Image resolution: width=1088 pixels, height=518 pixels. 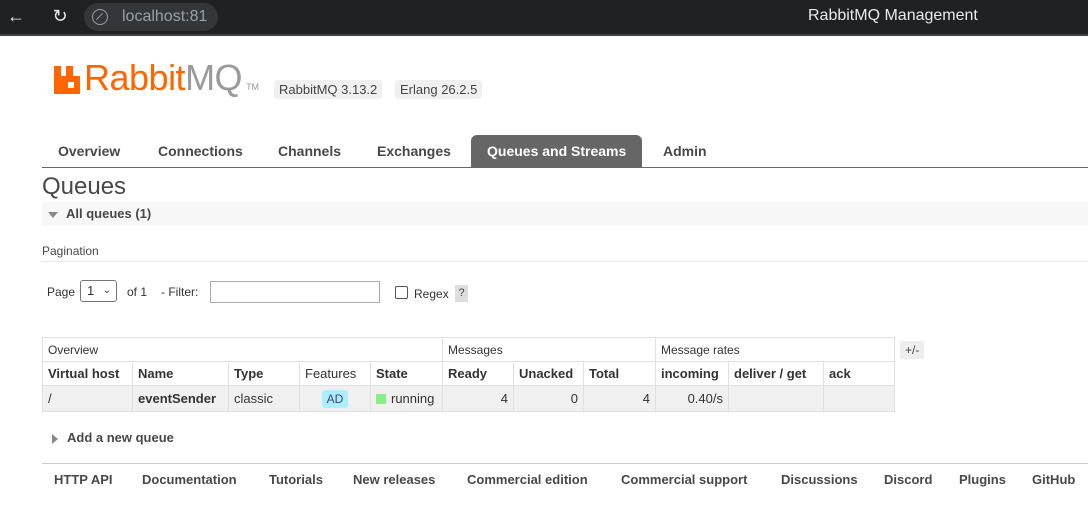 I want to click on group-overview: Overview, so click(x=242, y=349).